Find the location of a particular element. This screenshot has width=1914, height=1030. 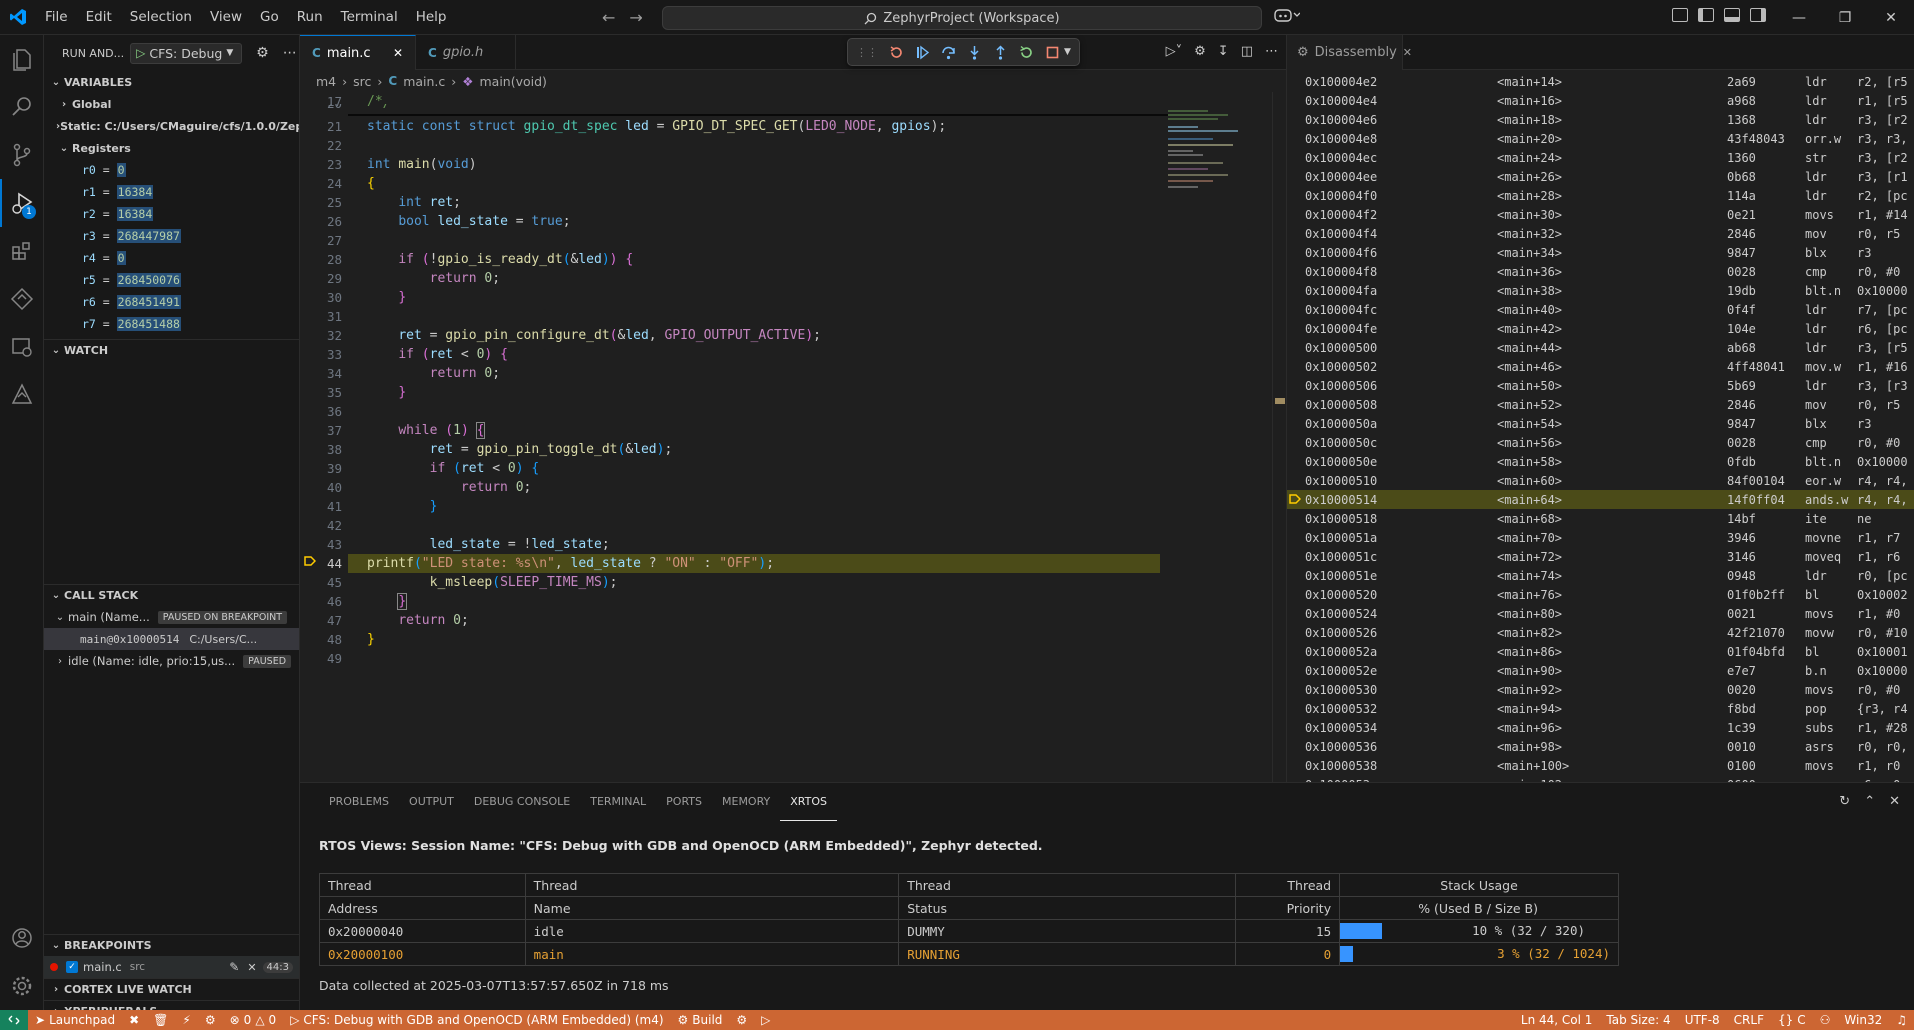

tab-terminal: TERMINAL is located at coordinates (618, 802).